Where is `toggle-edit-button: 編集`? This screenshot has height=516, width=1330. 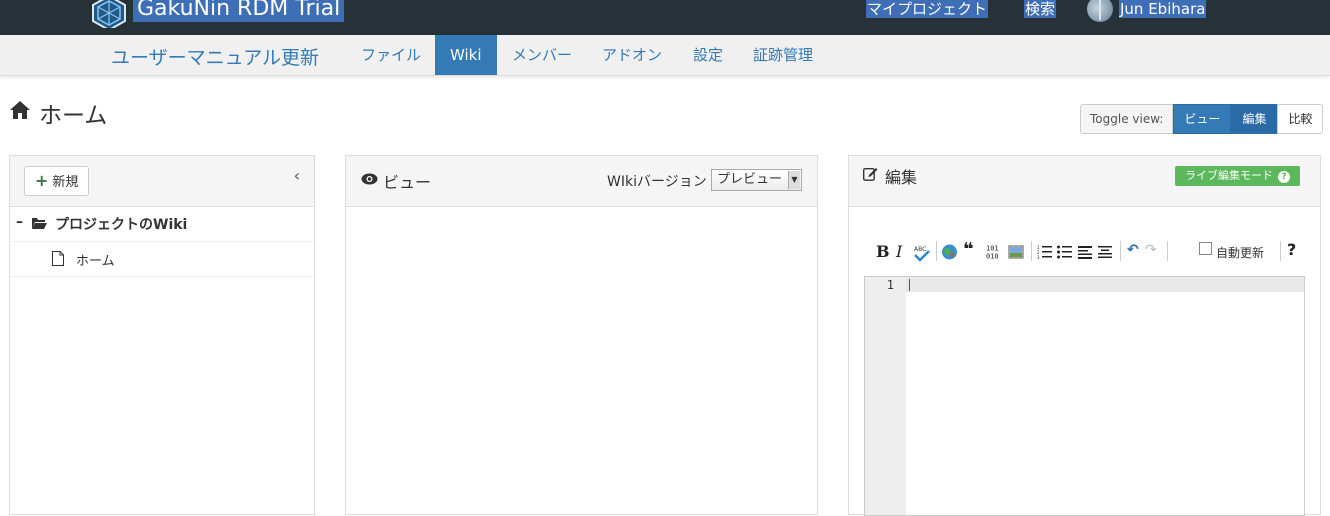 toggle-edit-button: 編集 is located at coordinates (1254, 119).